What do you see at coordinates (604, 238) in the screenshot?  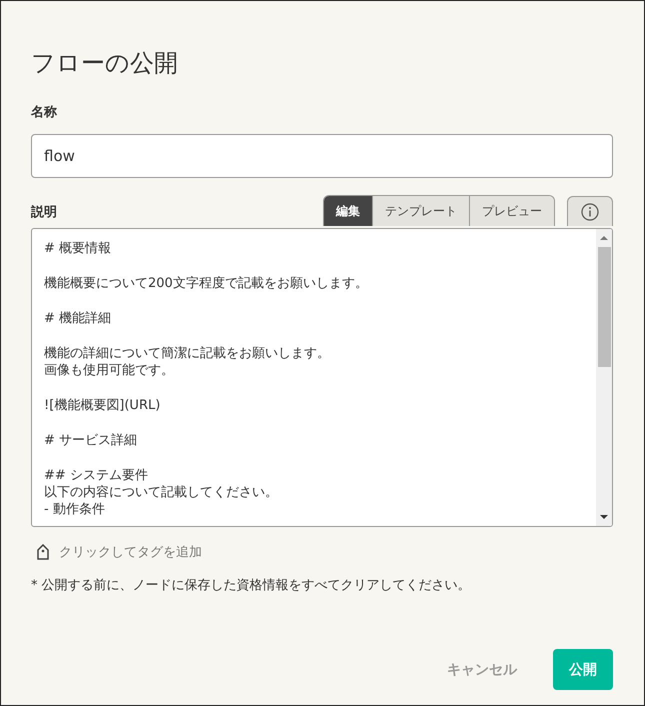 I see `scroll-up-icon` at bounding box center [604, 238].